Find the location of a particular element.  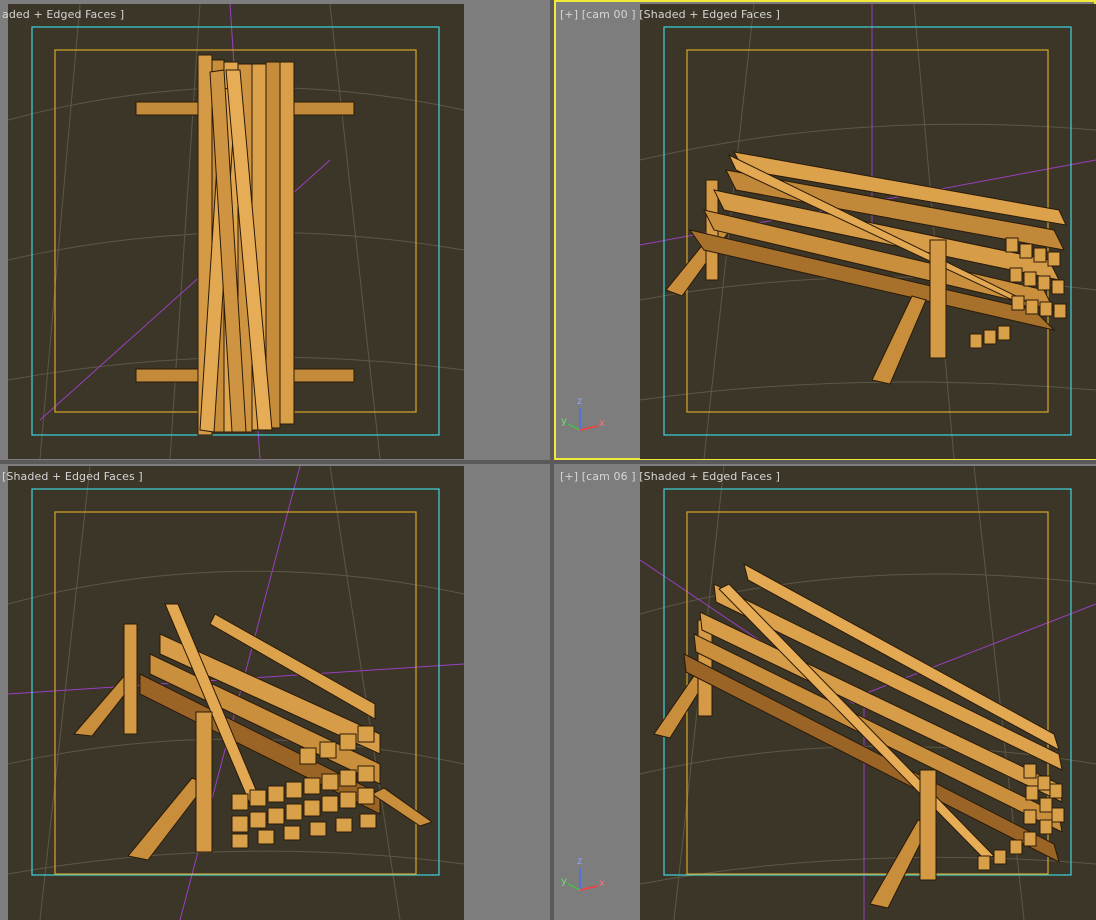

viewport-label: [+] [cam 06 ] [Shaded + Edged Faces ] is located at coordinates (670, 476).